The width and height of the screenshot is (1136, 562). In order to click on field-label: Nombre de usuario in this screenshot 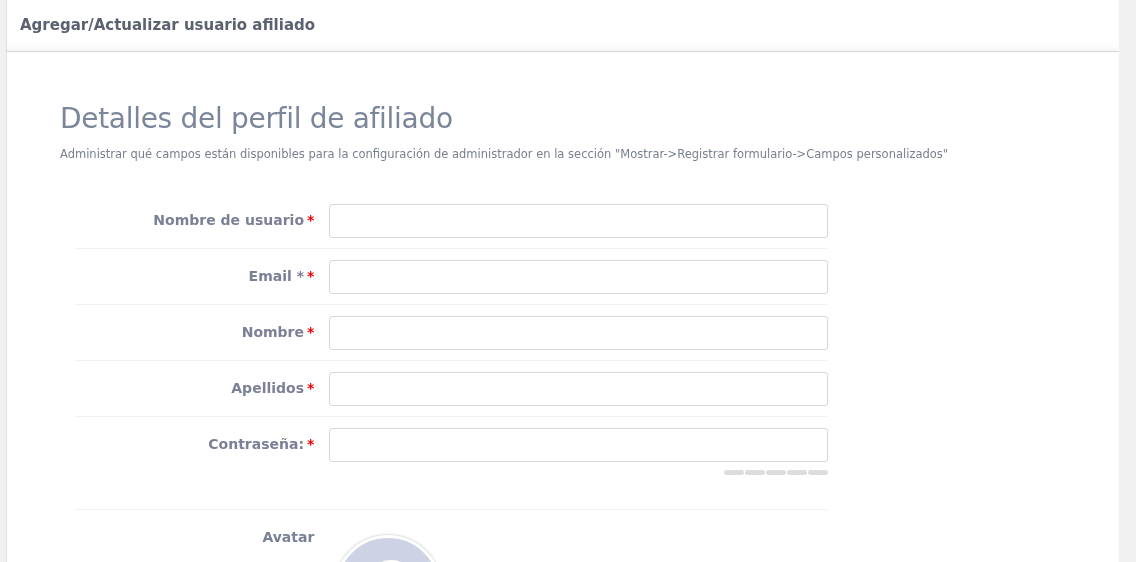, I will do `click(228, 220)`.